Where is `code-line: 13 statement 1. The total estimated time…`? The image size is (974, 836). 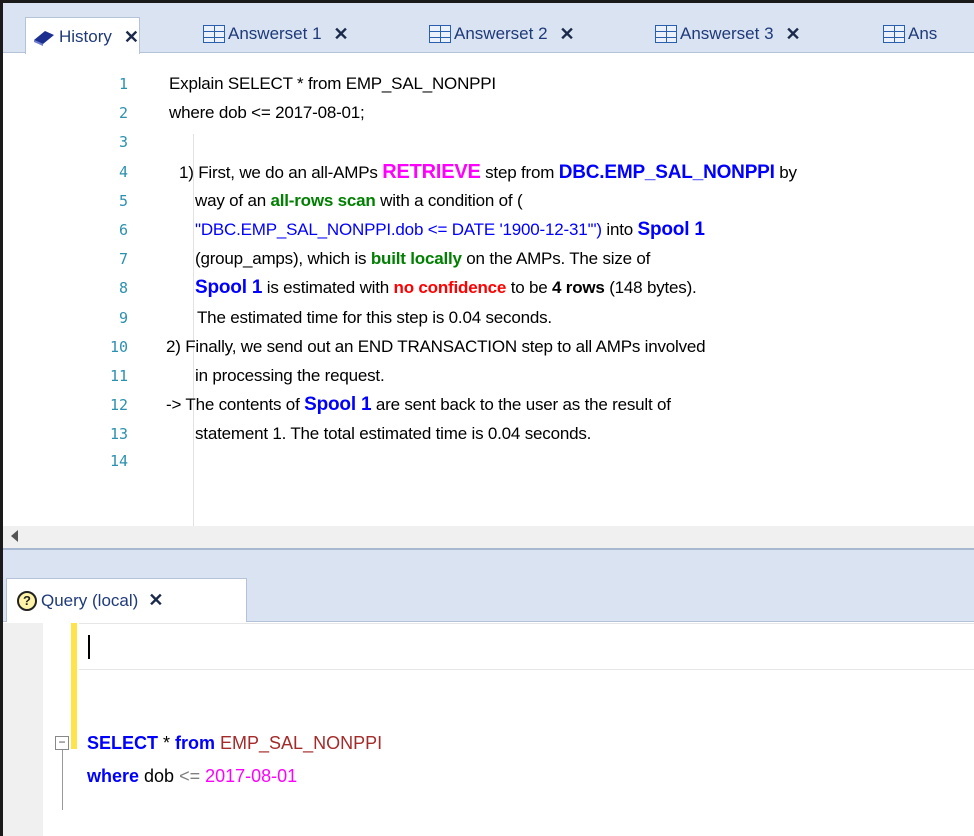
code-line: 13 statement 1. The total estimated time… is located at coordinates (488, 434).